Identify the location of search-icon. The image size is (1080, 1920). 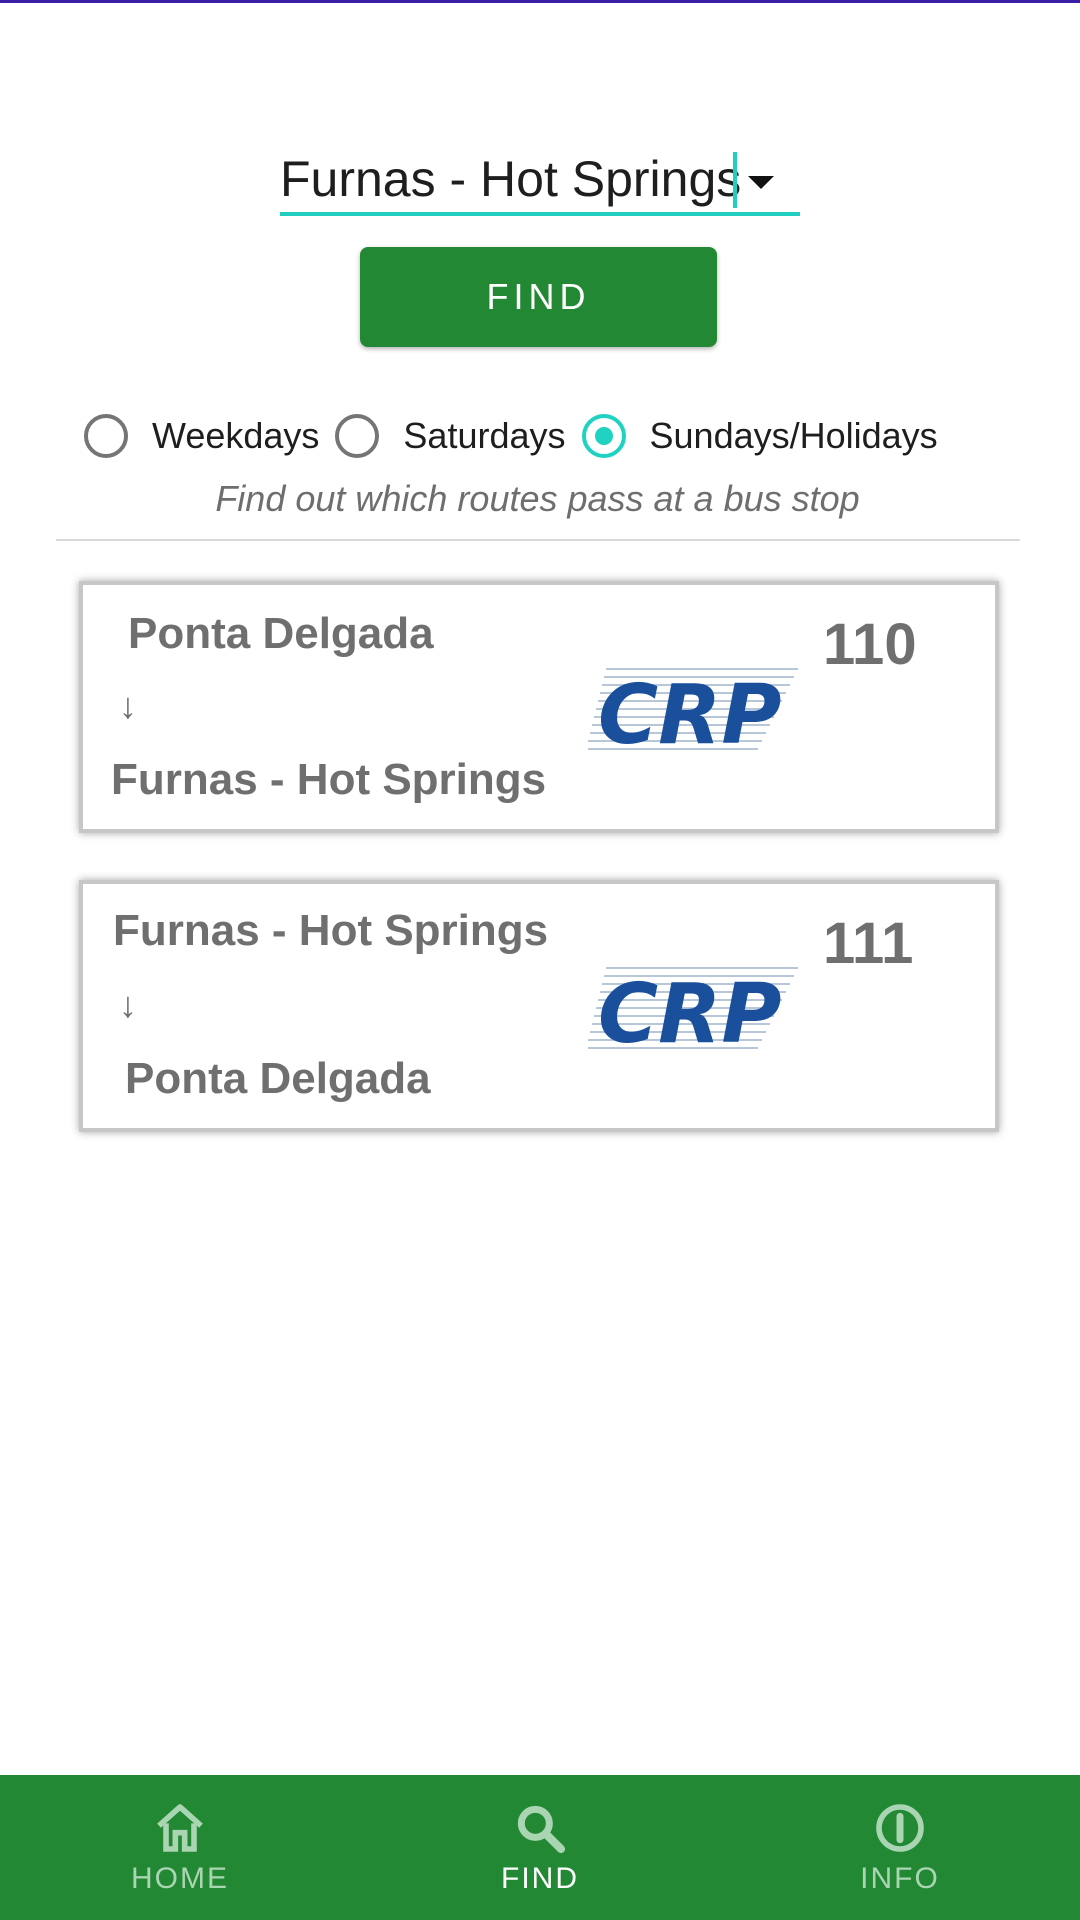
(541, 1829).